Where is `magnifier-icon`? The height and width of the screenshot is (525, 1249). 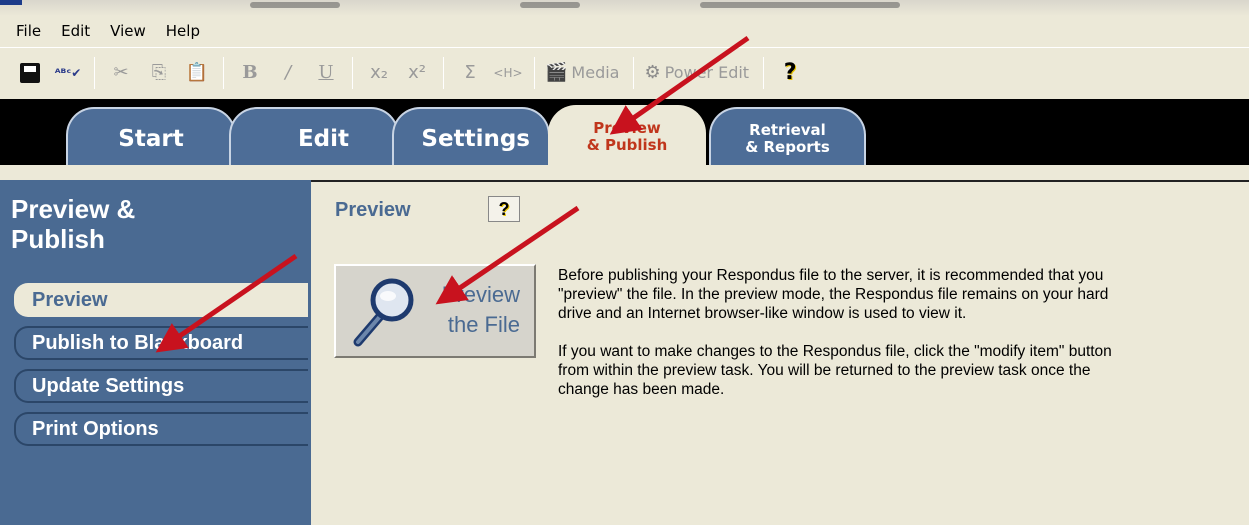
magnifier-icon is located at coordinates (383, 312).